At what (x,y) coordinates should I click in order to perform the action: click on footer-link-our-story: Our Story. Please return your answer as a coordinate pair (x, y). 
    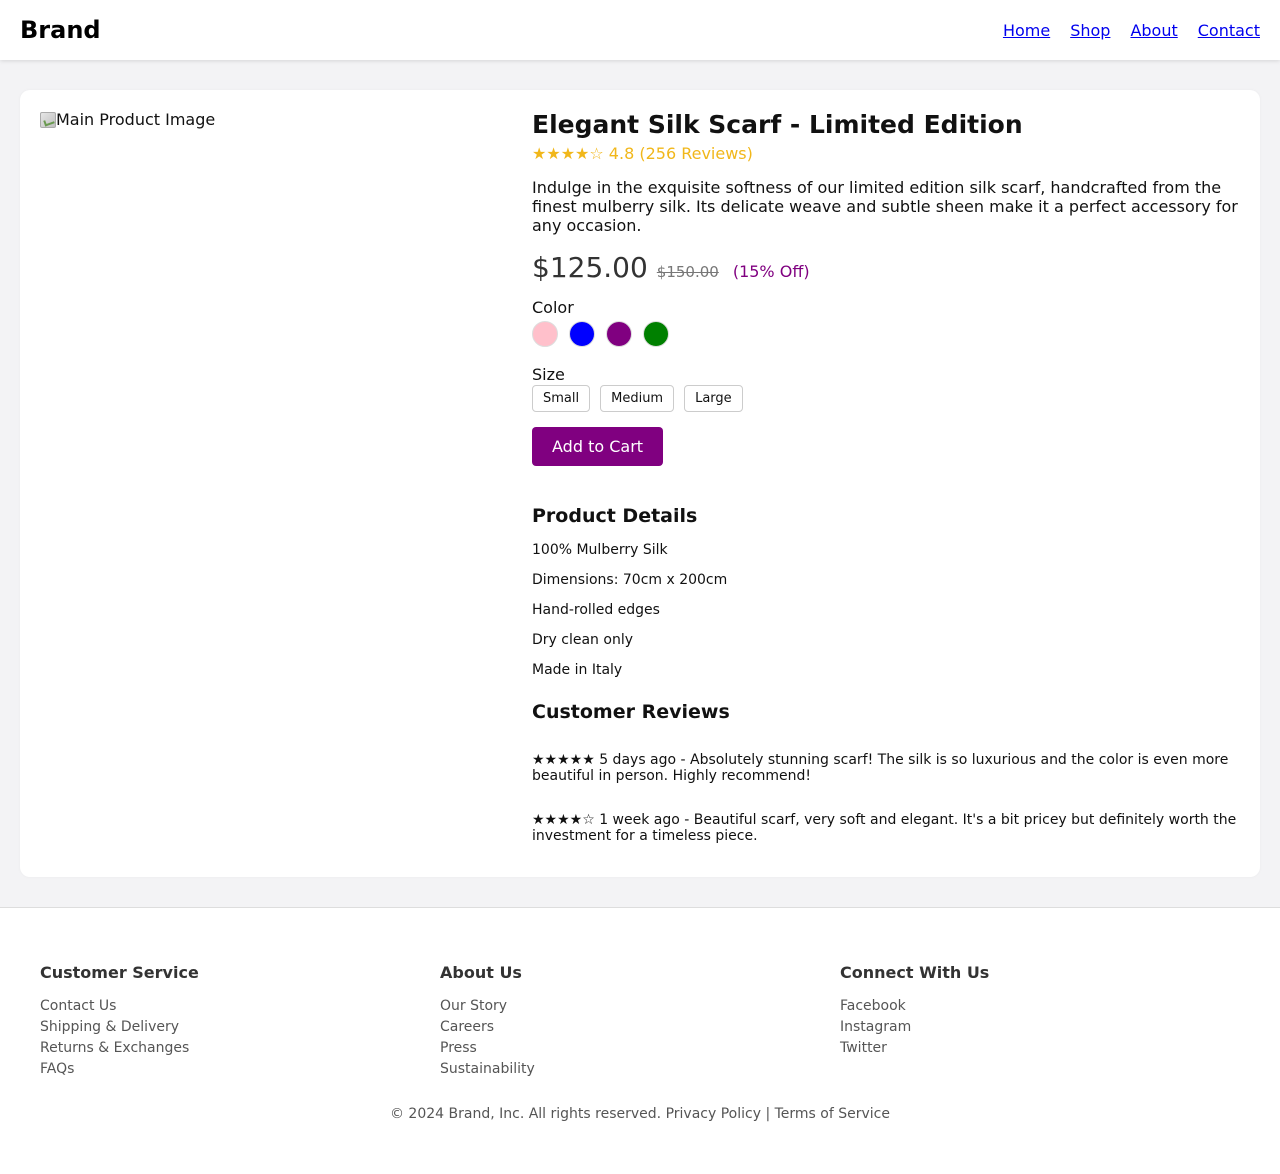
    Looking at the image, I should click on (640, 1006).